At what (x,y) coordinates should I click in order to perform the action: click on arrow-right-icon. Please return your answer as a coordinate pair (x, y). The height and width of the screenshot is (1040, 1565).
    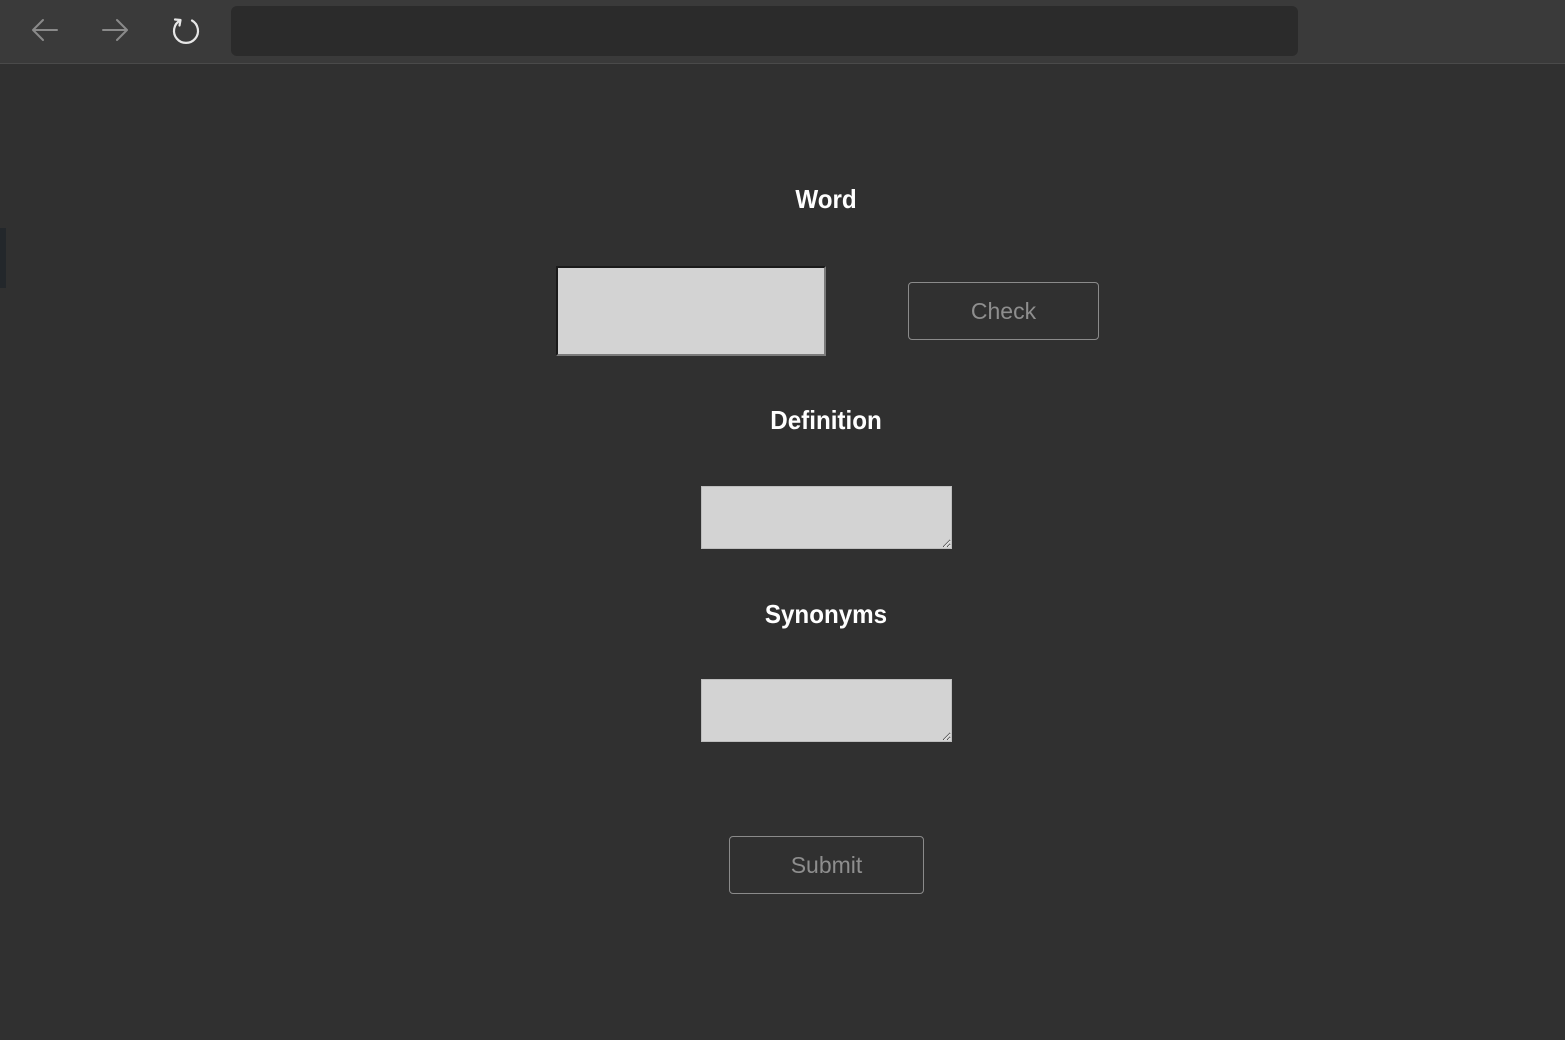
    Looking at the image, I should click on (115, 30).